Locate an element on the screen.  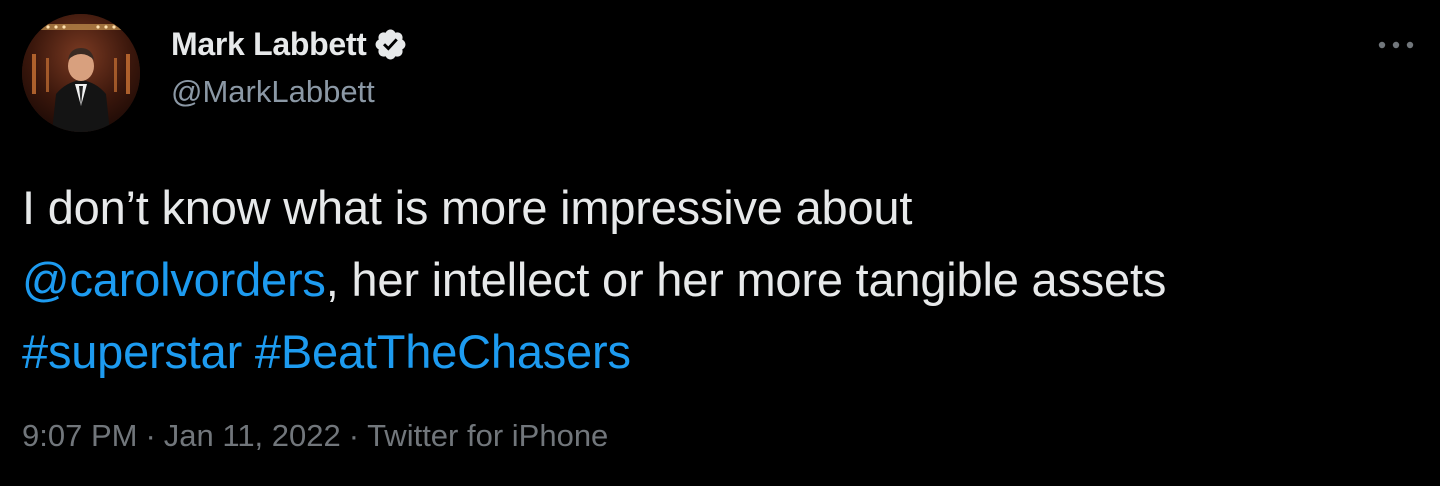
hashtag-link-superstar: #superstar is located at coordinates (132, 351).